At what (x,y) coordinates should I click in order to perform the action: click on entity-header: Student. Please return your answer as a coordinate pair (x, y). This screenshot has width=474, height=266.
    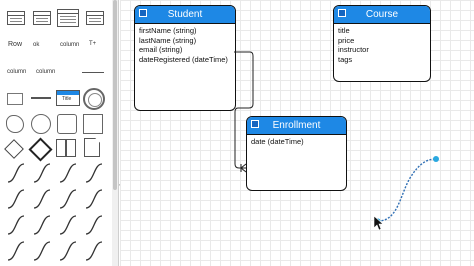
    Looking at the image, I should click on (185, 15).